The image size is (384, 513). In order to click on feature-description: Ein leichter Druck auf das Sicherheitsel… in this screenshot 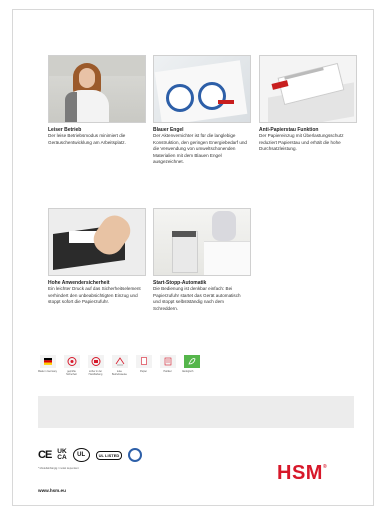, I will do `click(94, 295)`.